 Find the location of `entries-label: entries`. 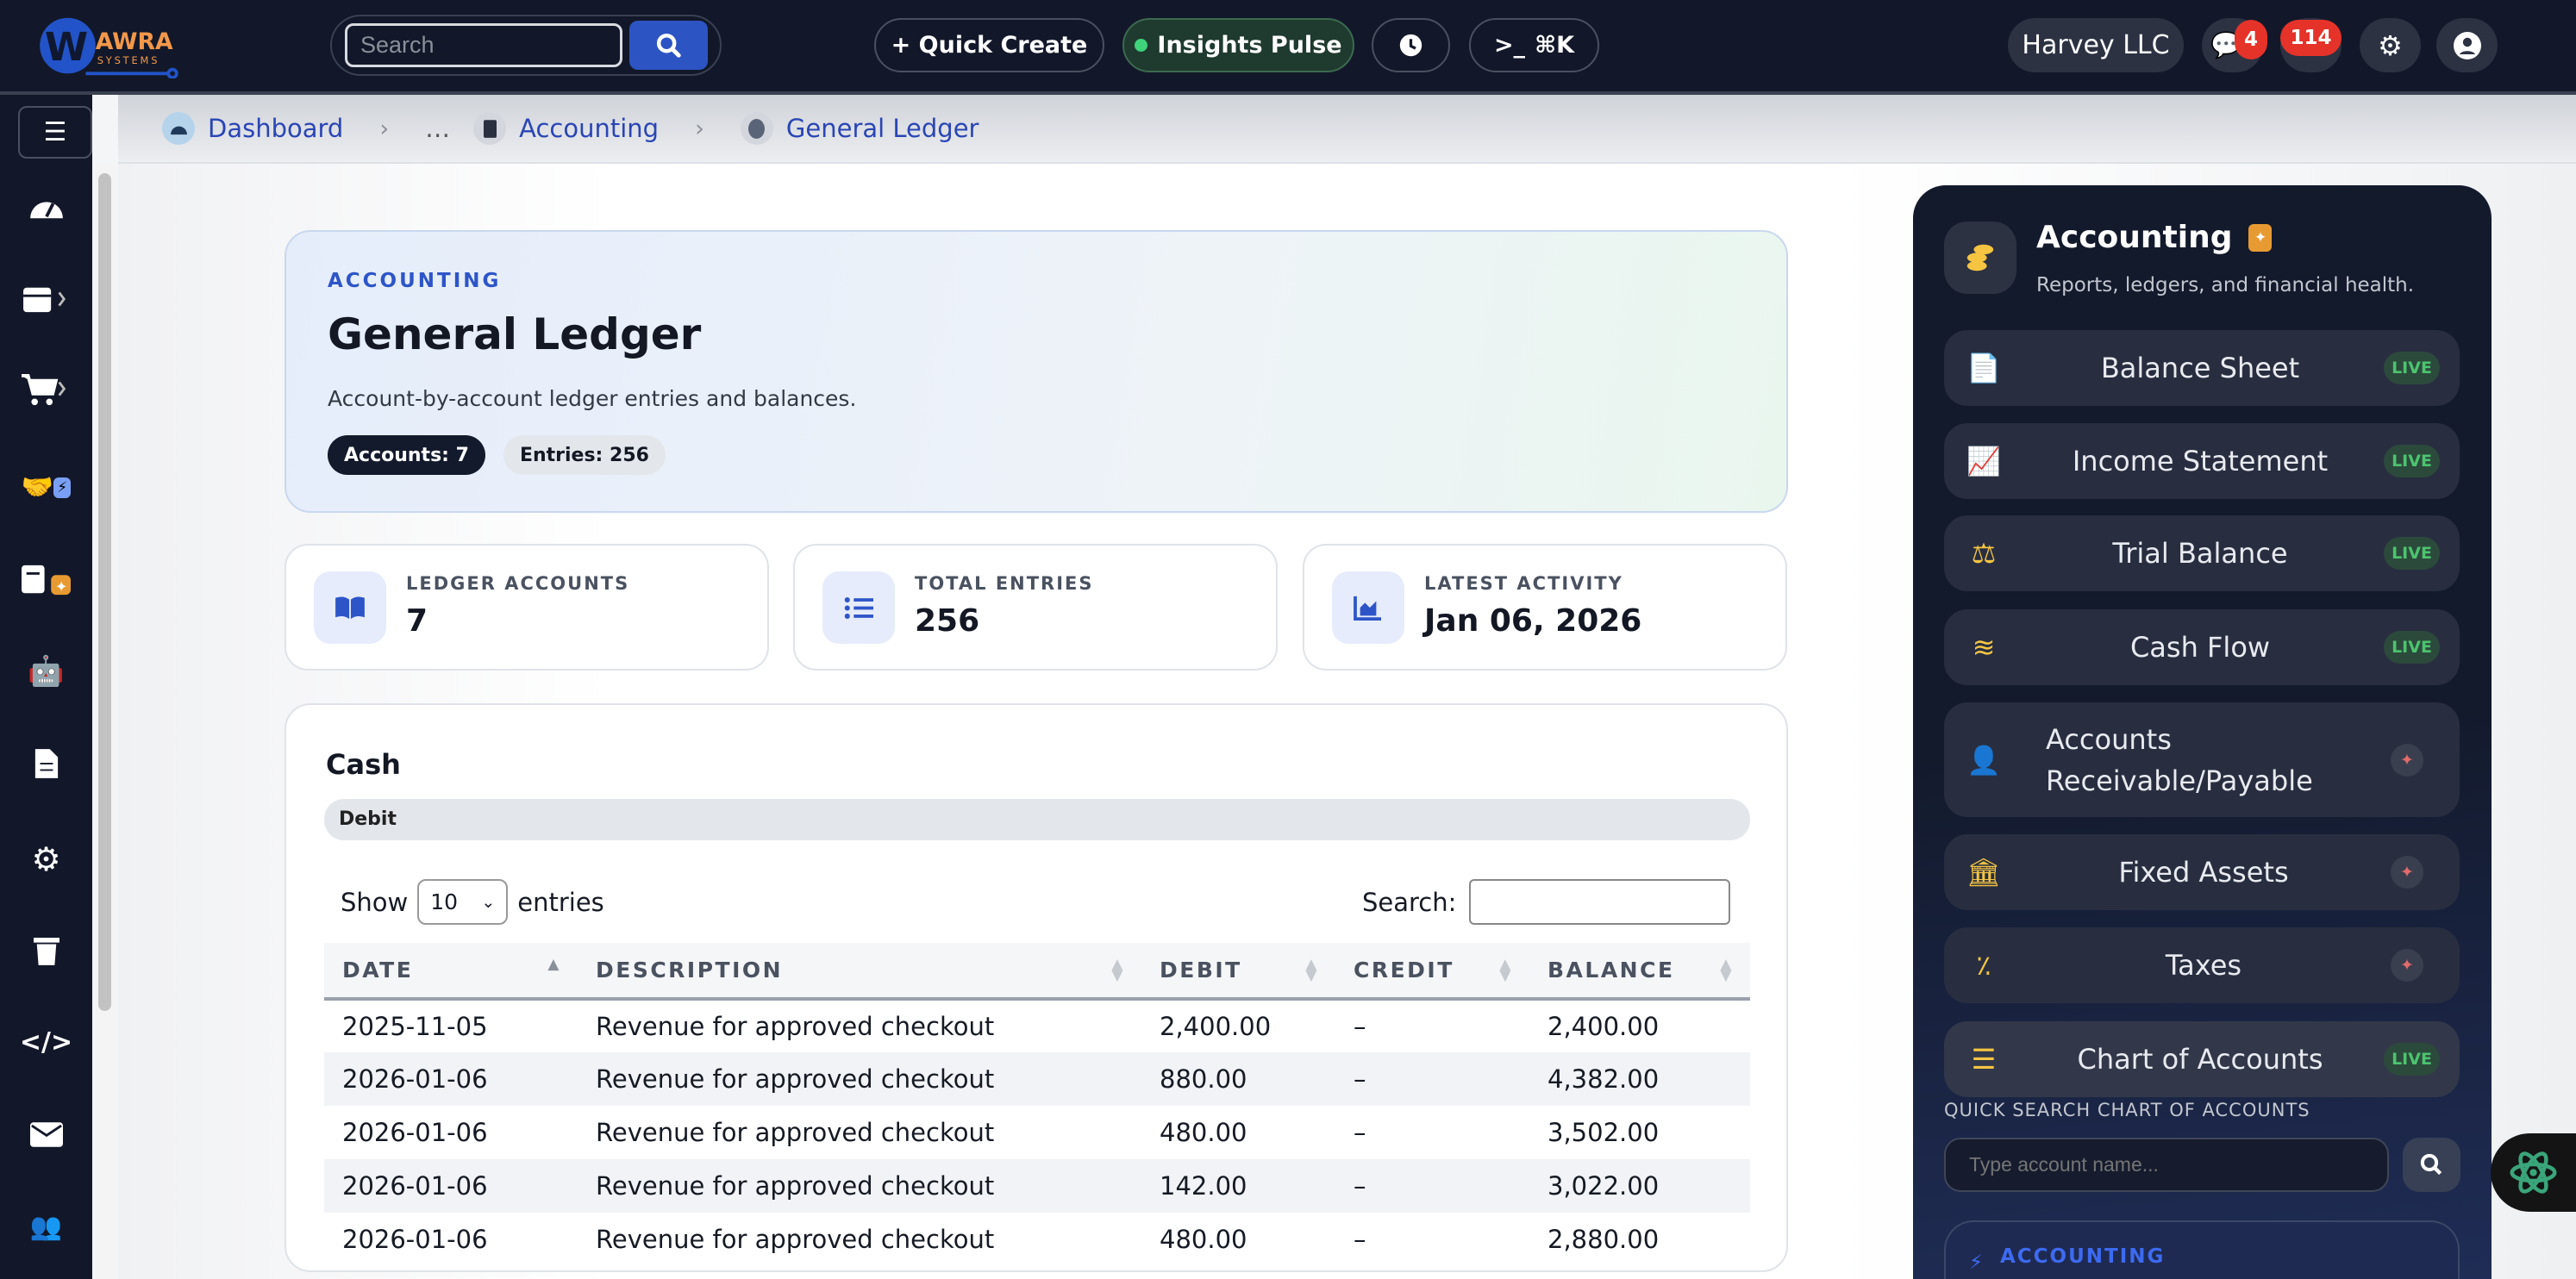

entries-label: entries is located at coordinates (560, 902).